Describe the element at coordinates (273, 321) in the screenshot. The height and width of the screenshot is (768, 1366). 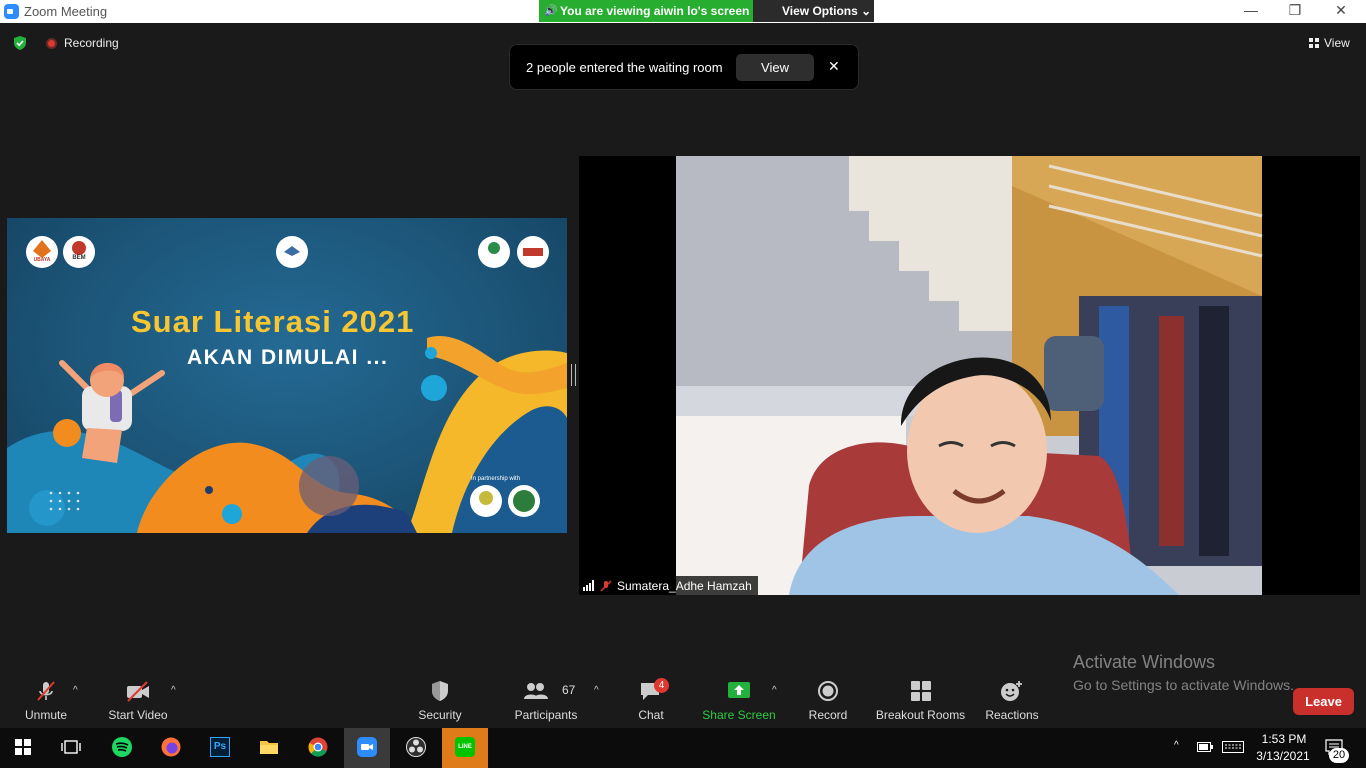
I see `slide-title: Suar Literasi 2021` at that location.